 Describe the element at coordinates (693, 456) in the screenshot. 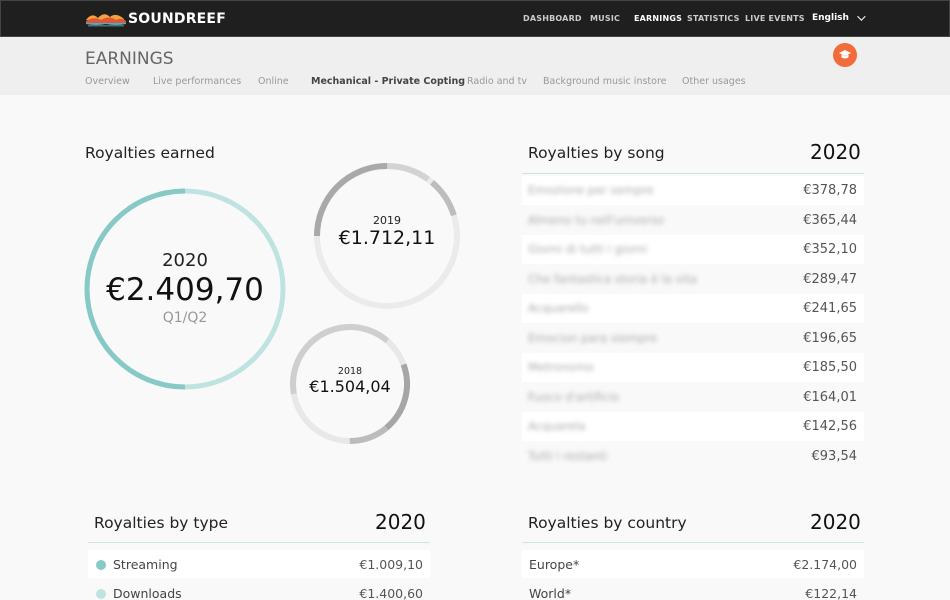

I see `song-row: Tutti i restanti €93,54` at that location.